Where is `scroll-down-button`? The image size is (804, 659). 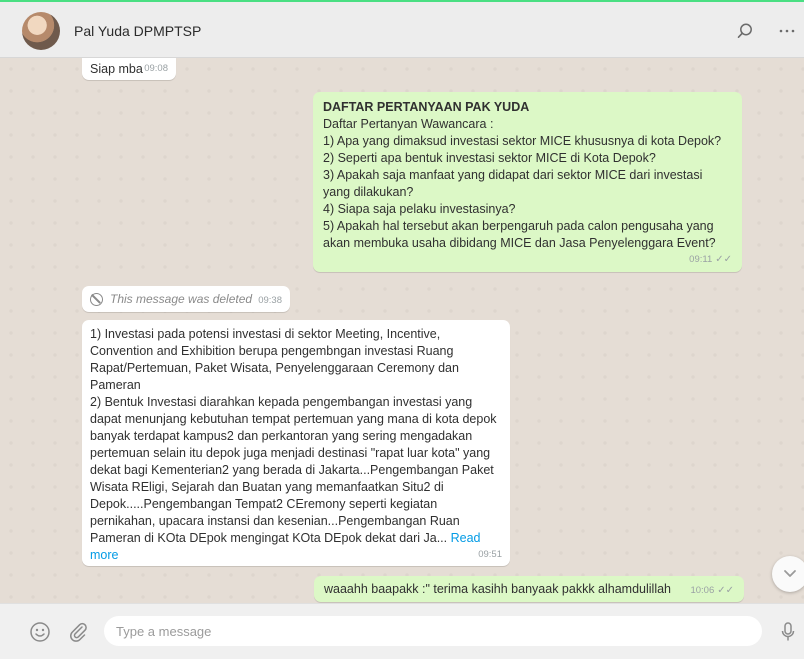
scroll-down-button is located at coordinates (788, 574).